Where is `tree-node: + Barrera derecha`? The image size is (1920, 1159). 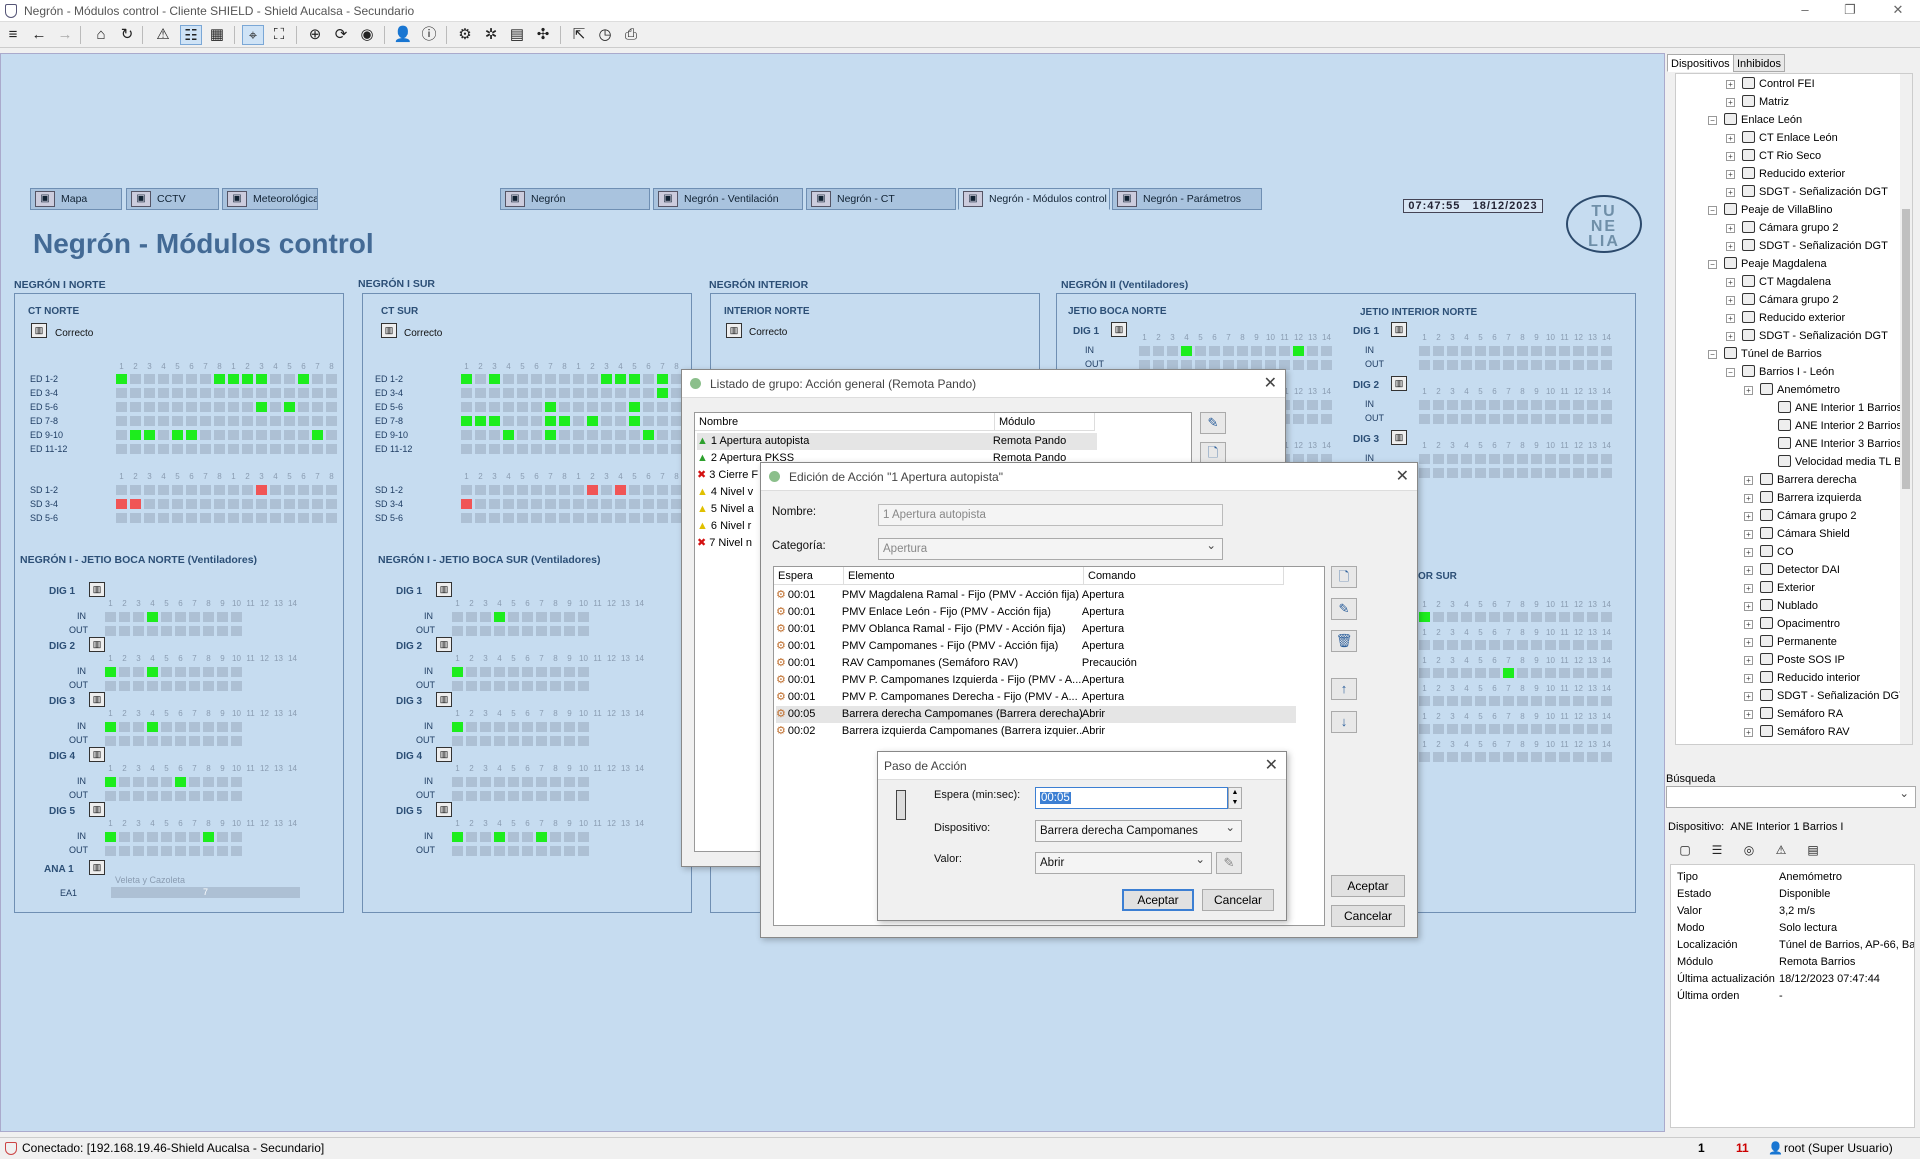
tree-node: + Barrera derecha is located at coordinates (1800, 480).